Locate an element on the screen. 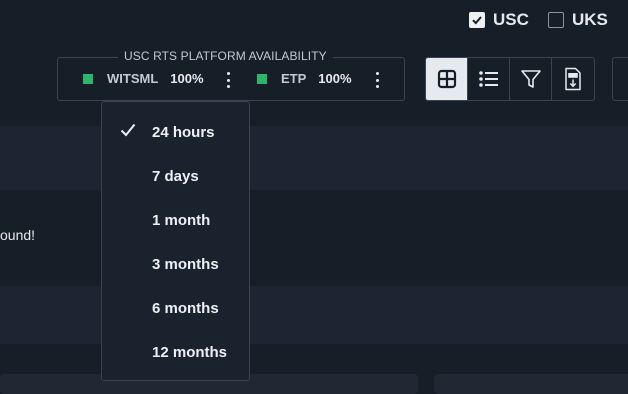 This screenshot has width=628, height=394. availability-item-label: ETP is located at coordinates (294, 78).